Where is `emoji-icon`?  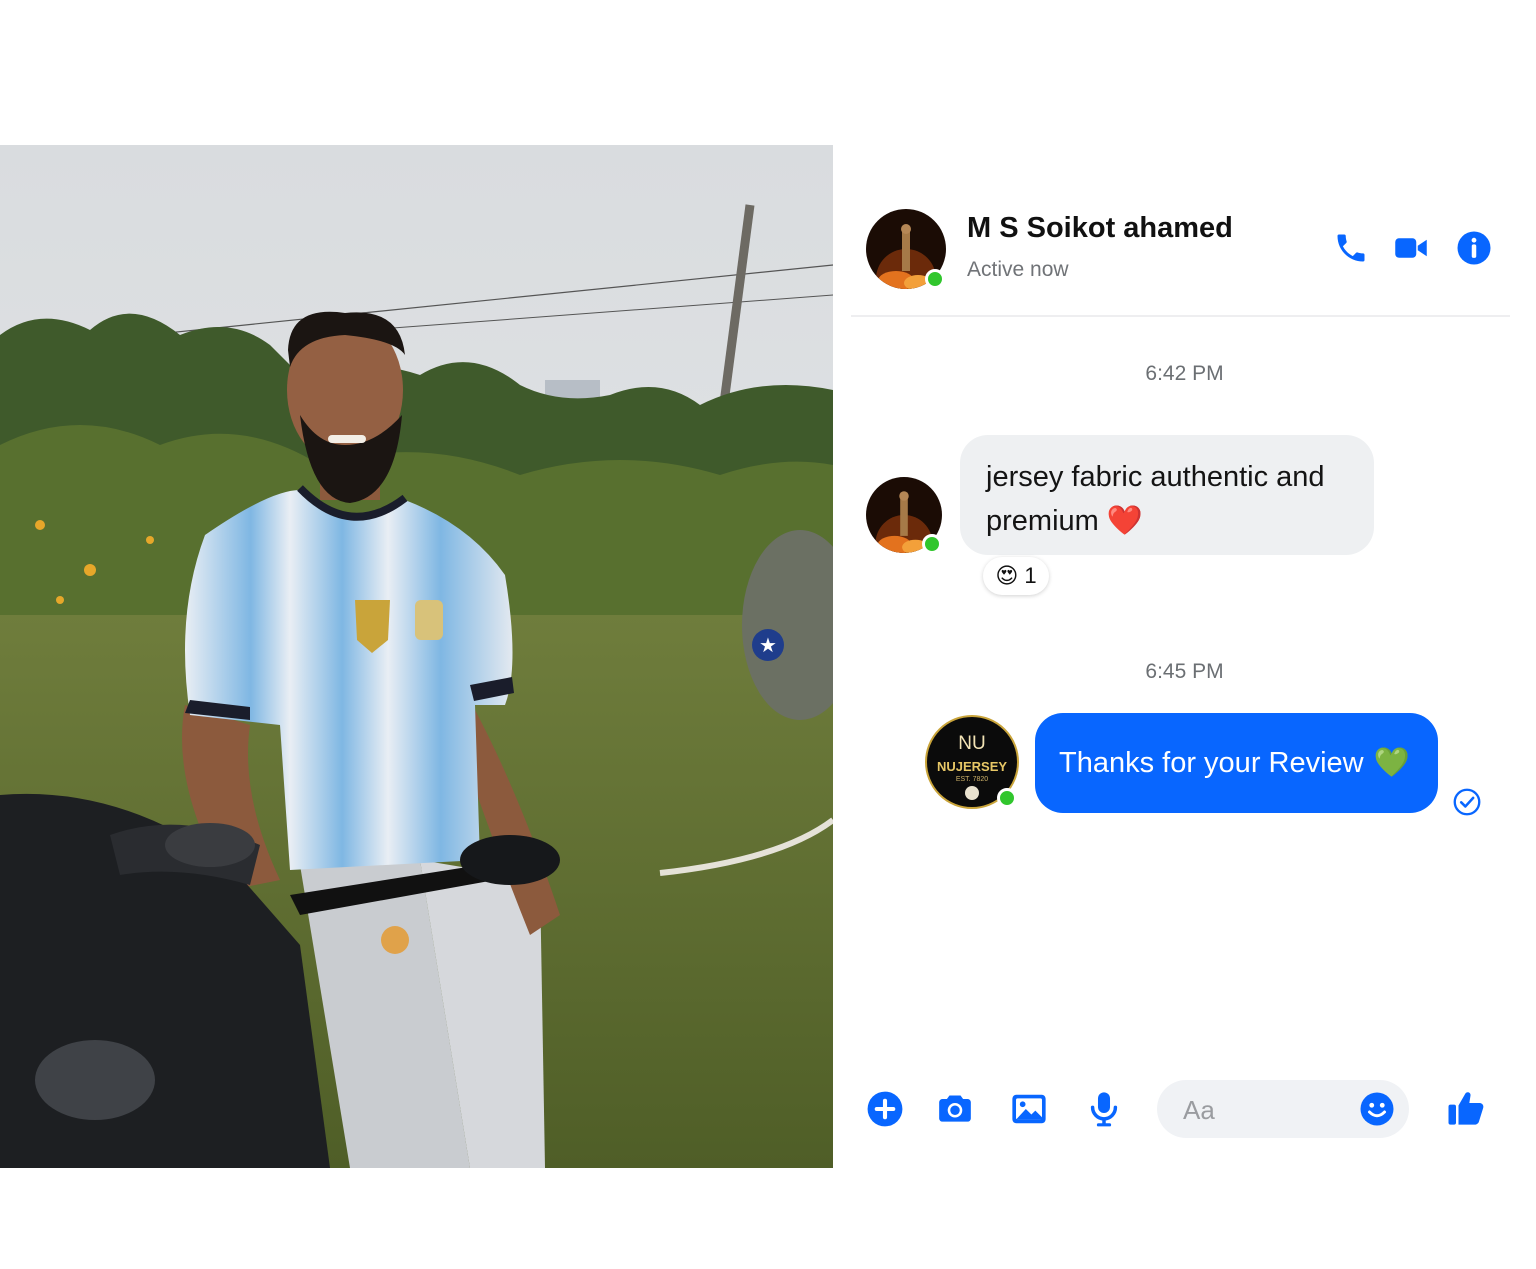 emoji-icon is located at coordinates (1377, 1109).